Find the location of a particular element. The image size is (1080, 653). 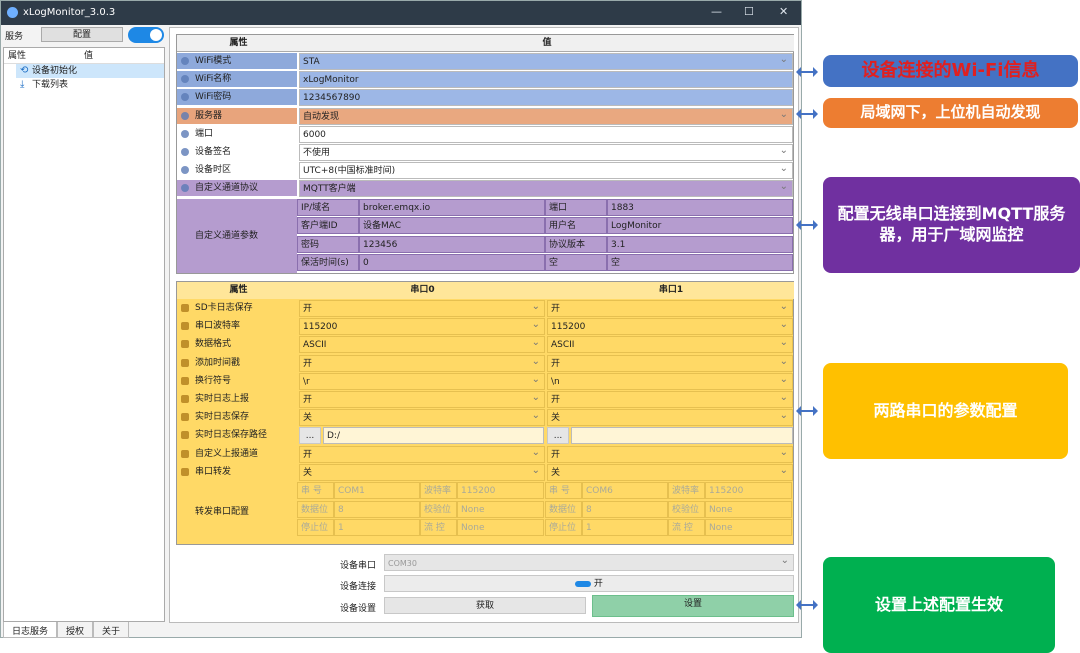

forward-cell: 停止位 is located at coordinates (563, 527).